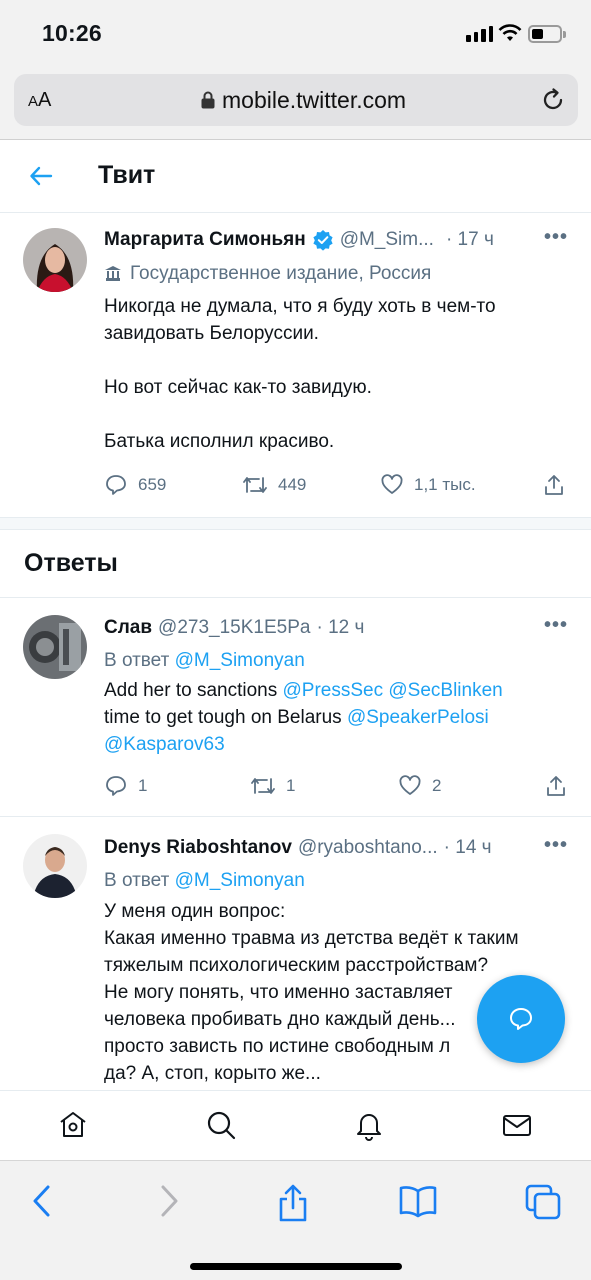 The height and width of the screenshot is (1280, 591). What do you see at coordinates (295, 177) in the screenshot?
I see `tweet-page-header: Твит` at bounding box center [295, 177].